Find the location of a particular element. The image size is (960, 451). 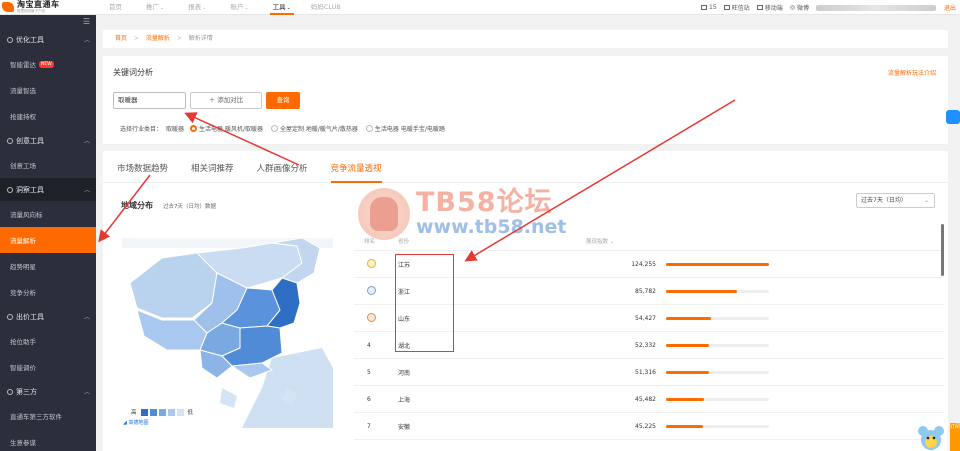

keyword-input: 取暖器 is located at coordinates (149, 100).